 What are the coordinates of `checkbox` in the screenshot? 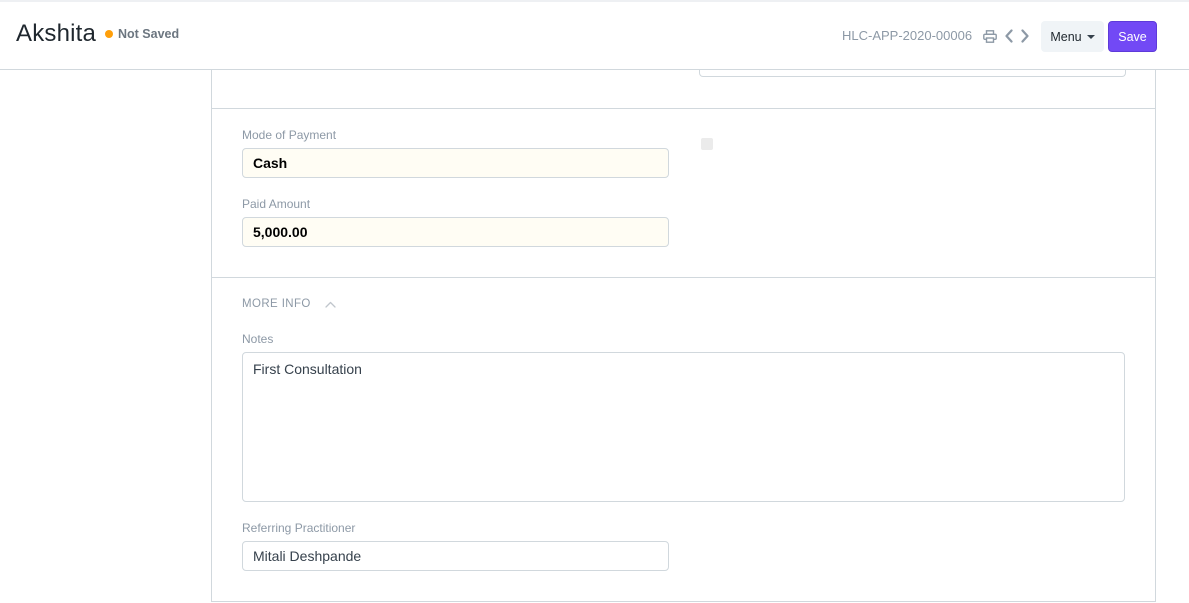 It's located at (707, 144).